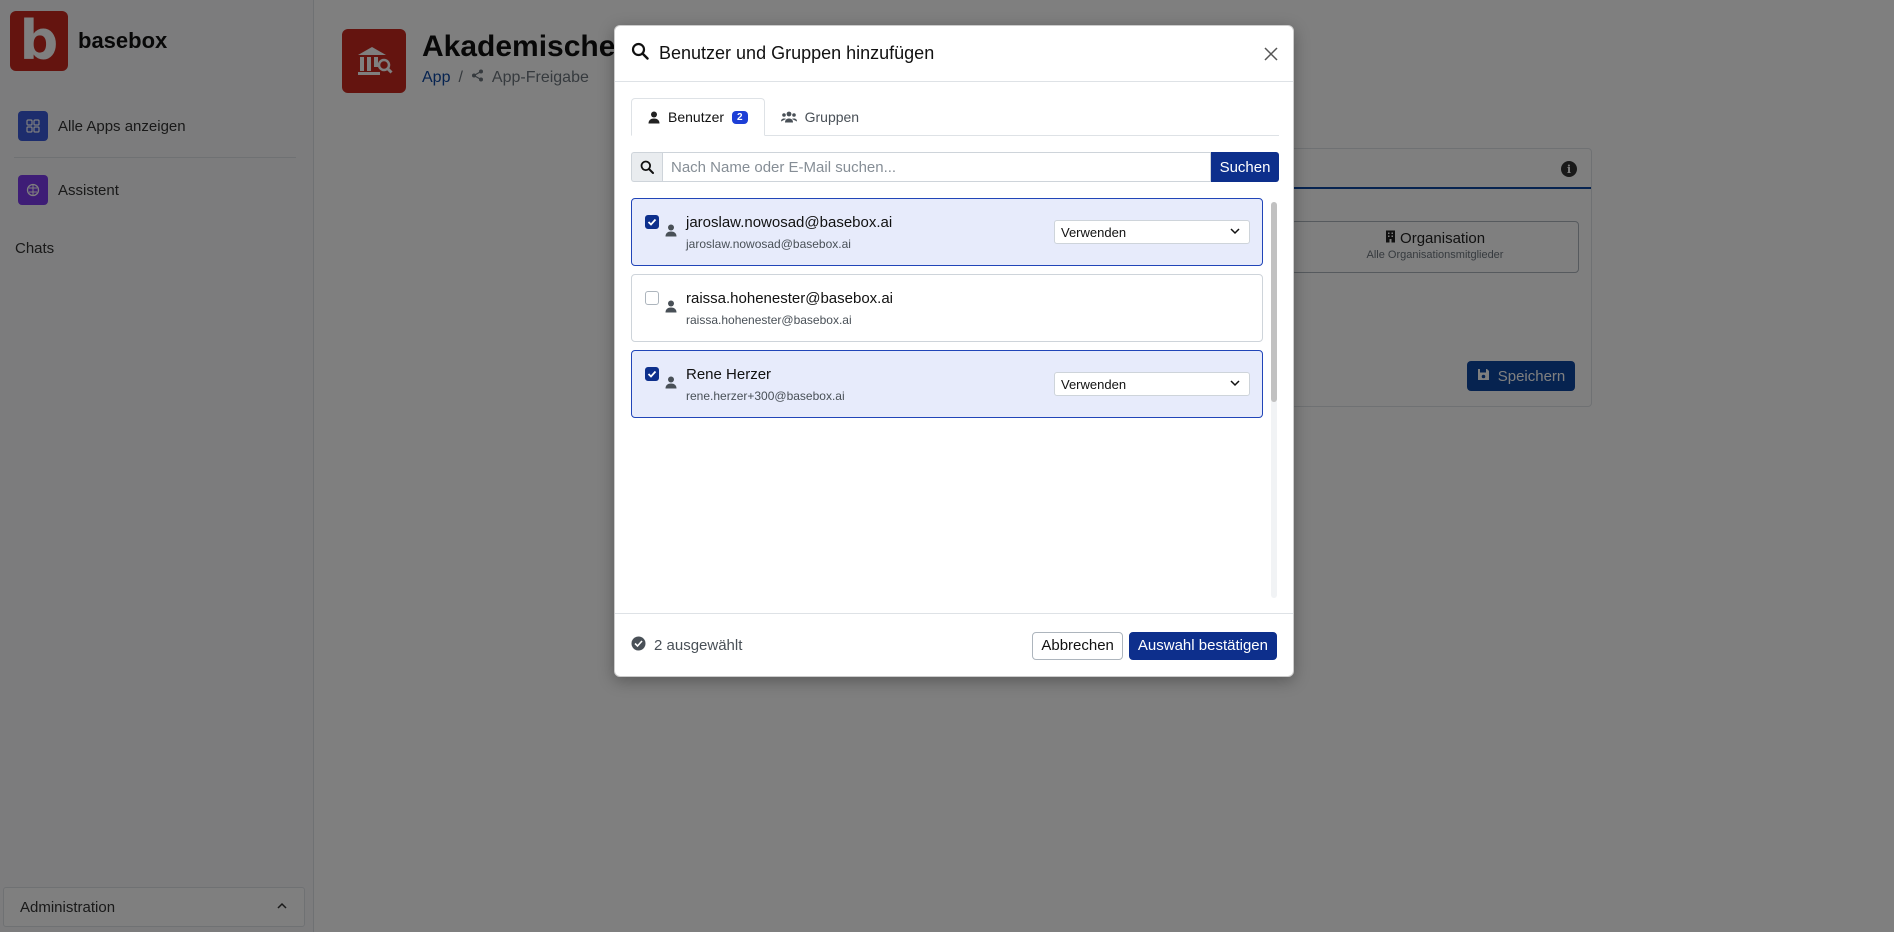 Image resolution: width=1894 pixels, height=932 pixels. I want to click on close-icon, so click(1271, 54).